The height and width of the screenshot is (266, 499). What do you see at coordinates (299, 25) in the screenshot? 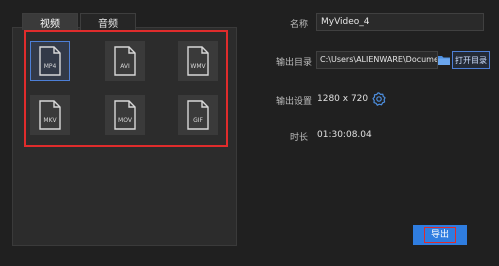
I see `name-label: 名称` at bounding box center [299, 25].